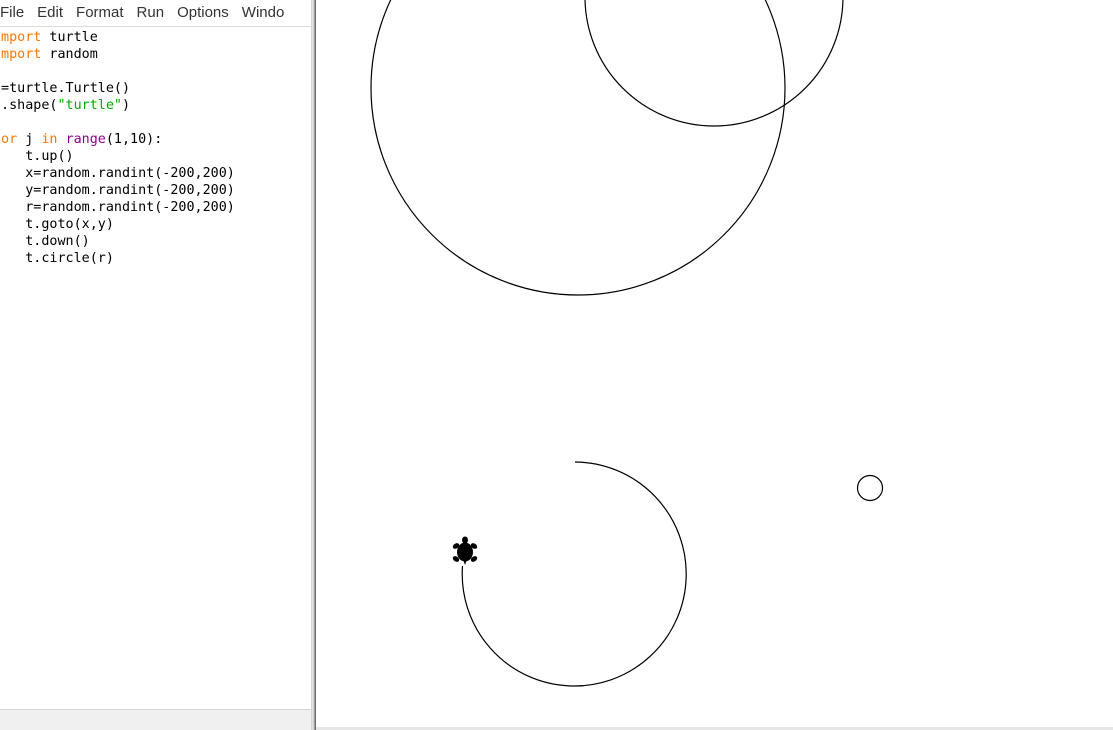  I want to click on menubar: File Edit Format Run Options Windo, so click(155, 13).